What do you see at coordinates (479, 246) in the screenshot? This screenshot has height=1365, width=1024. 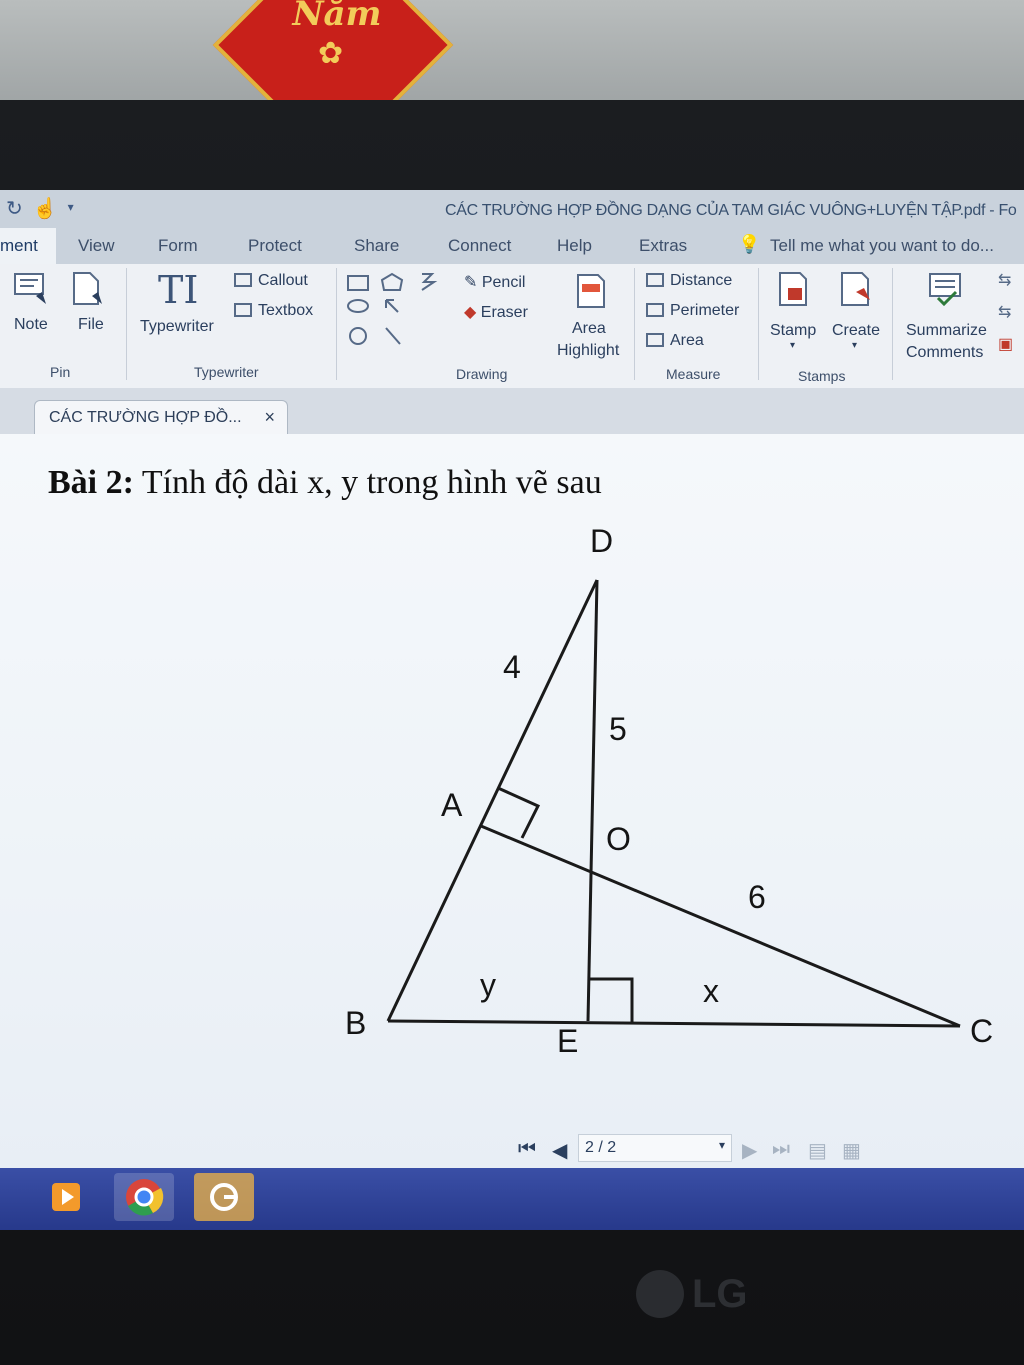 I see `tab-connect: Connect` at bounding box center [479, 246].